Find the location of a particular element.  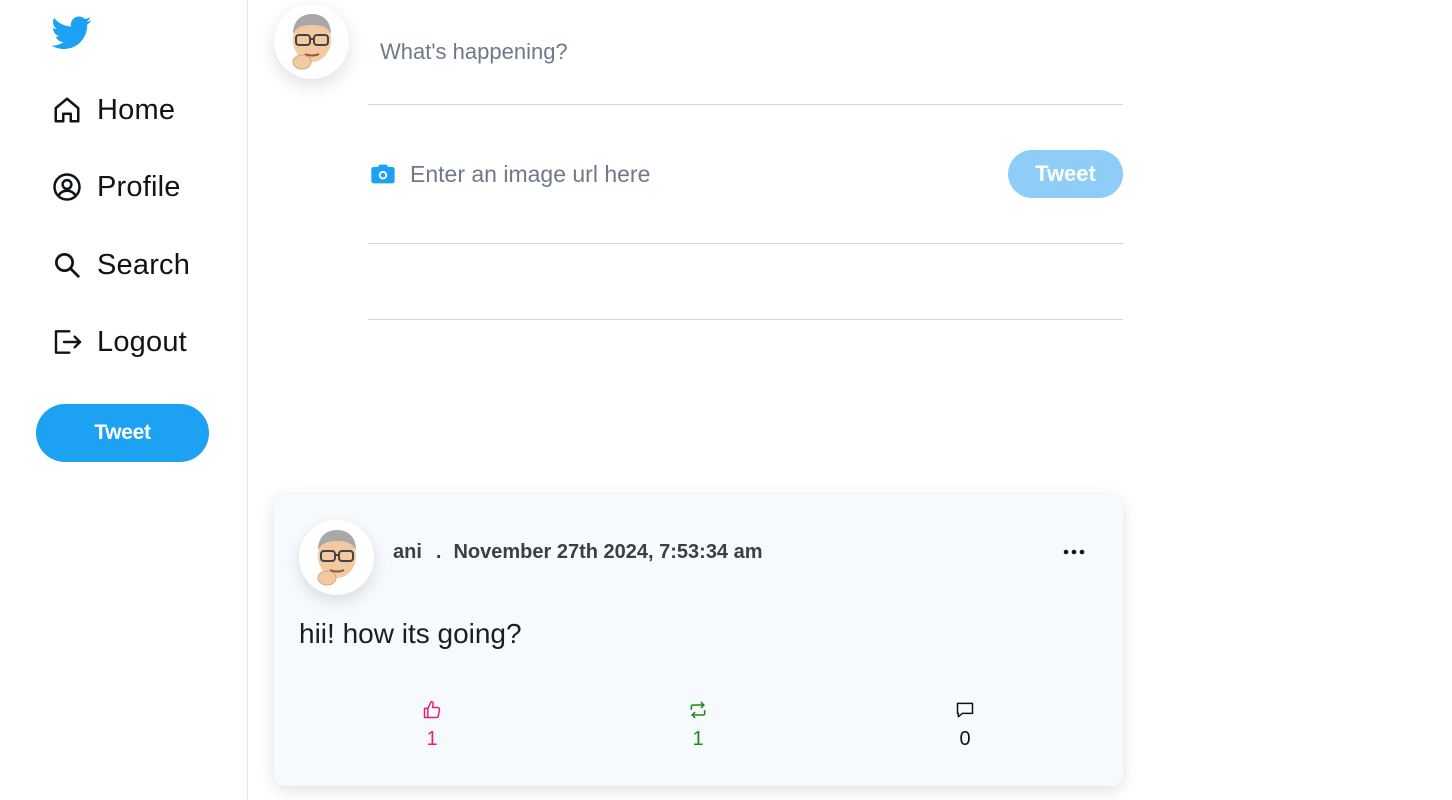

like-count: 1 is located at coordinates (432, 739).